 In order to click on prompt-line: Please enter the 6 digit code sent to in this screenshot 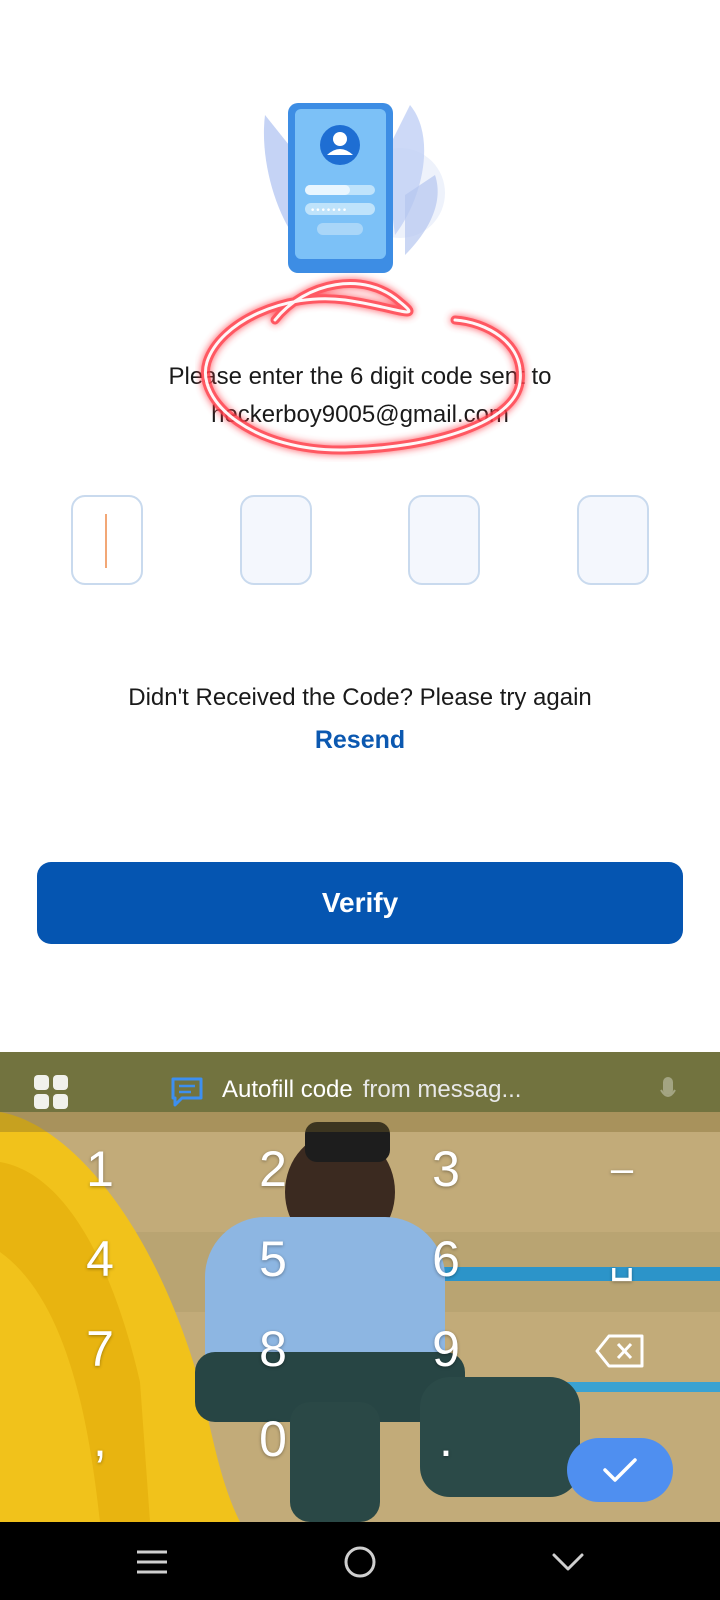, I will do `click(360, 376)`.